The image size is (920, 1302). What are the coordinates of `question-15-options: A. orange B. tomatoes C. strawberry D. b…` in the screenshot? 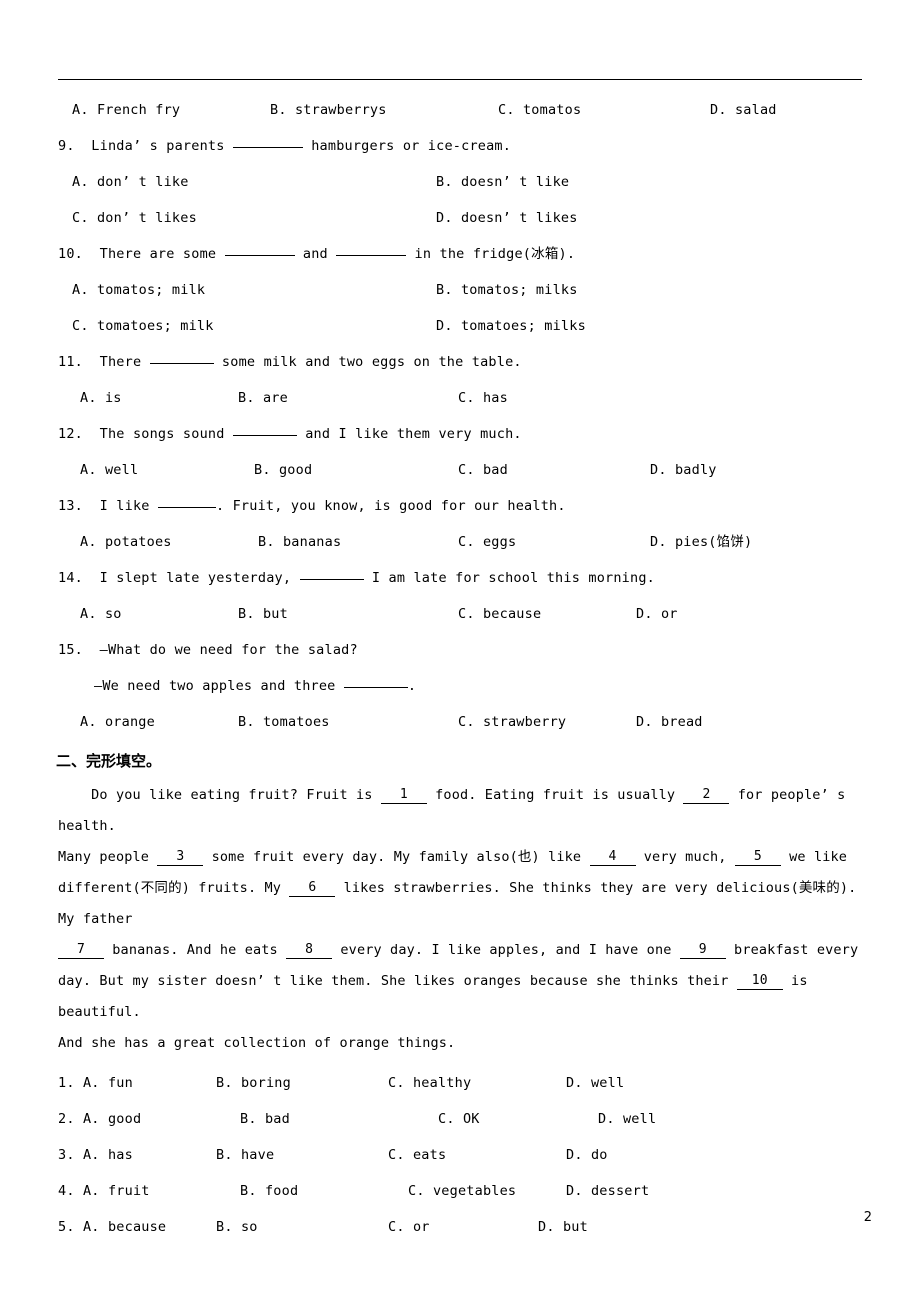 It's located at (463, 722).